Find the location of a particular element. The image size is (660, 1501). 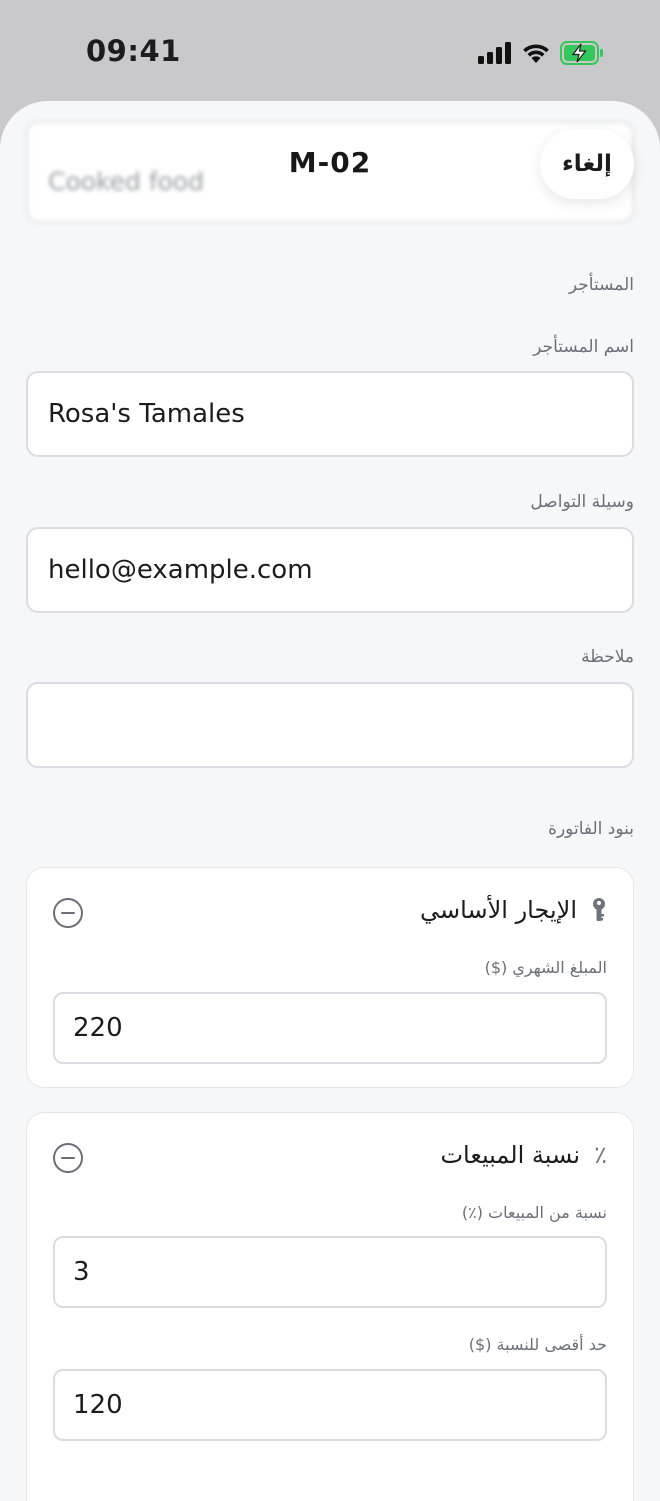

card-title-row: الإيجار الأساسي is located at coordinates (513, 910).